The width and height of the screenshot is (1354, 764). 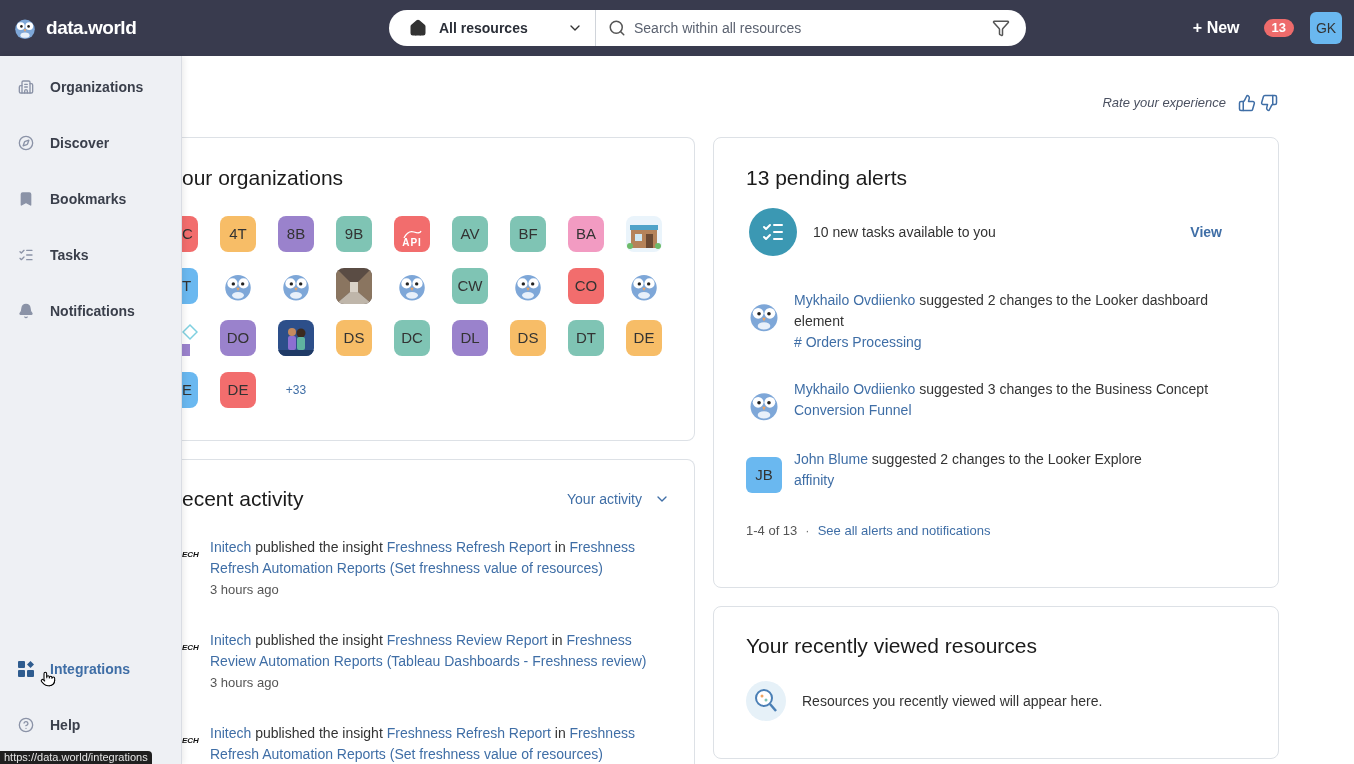 I want to click on org-tile: DL, so click(x=470, y=338).